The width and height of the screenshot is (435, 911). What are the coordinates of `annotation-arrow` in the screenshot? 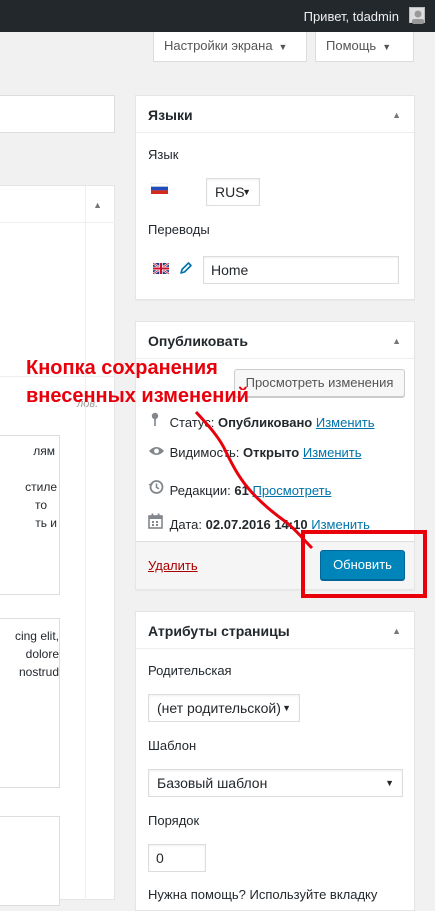 It's located at (310, 504).